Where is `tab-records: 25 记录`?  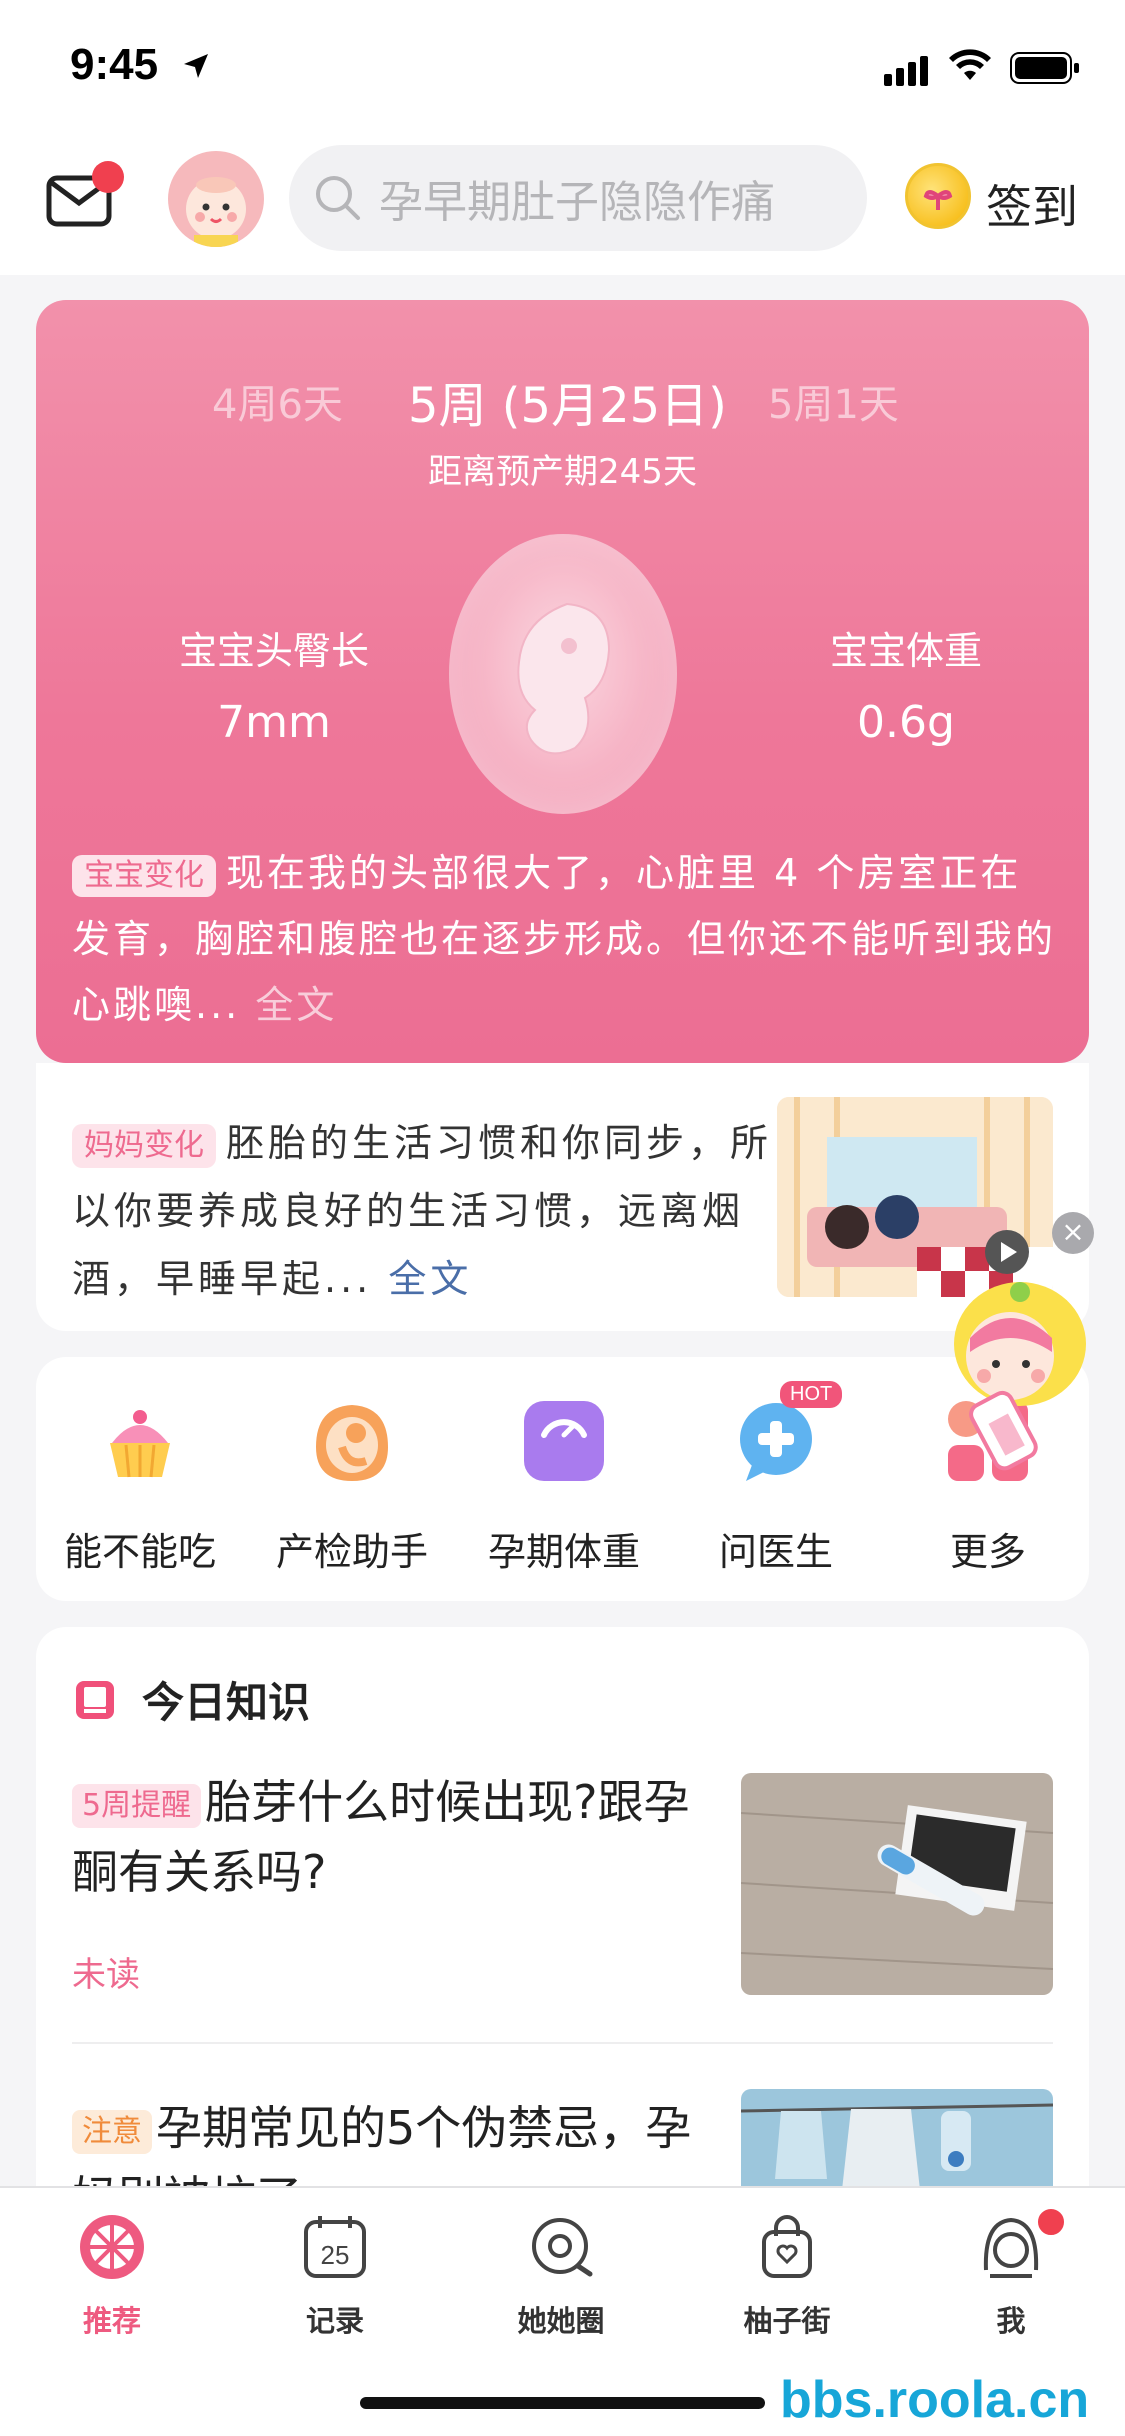 tab-records: 25 记录 is located at coordinates (335, 2276).